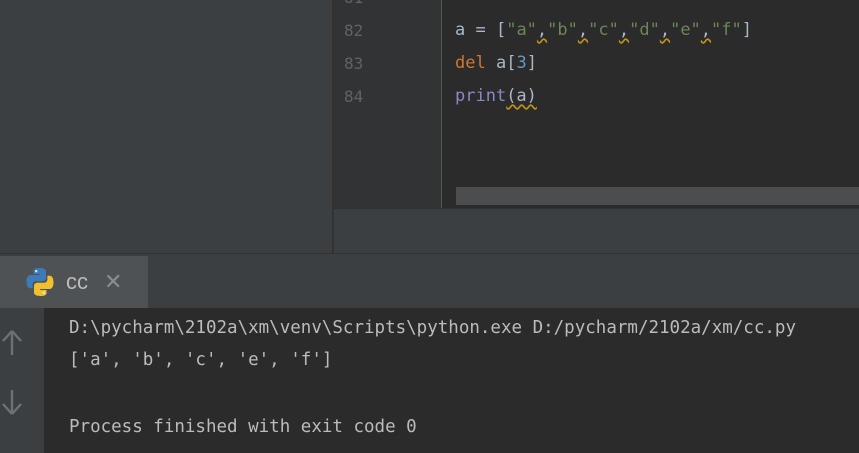 This screenshot has width=859, height=453. Describe the element at coordinates (521, 63) in the screenshot. I see `number-literal: 3` at that location.